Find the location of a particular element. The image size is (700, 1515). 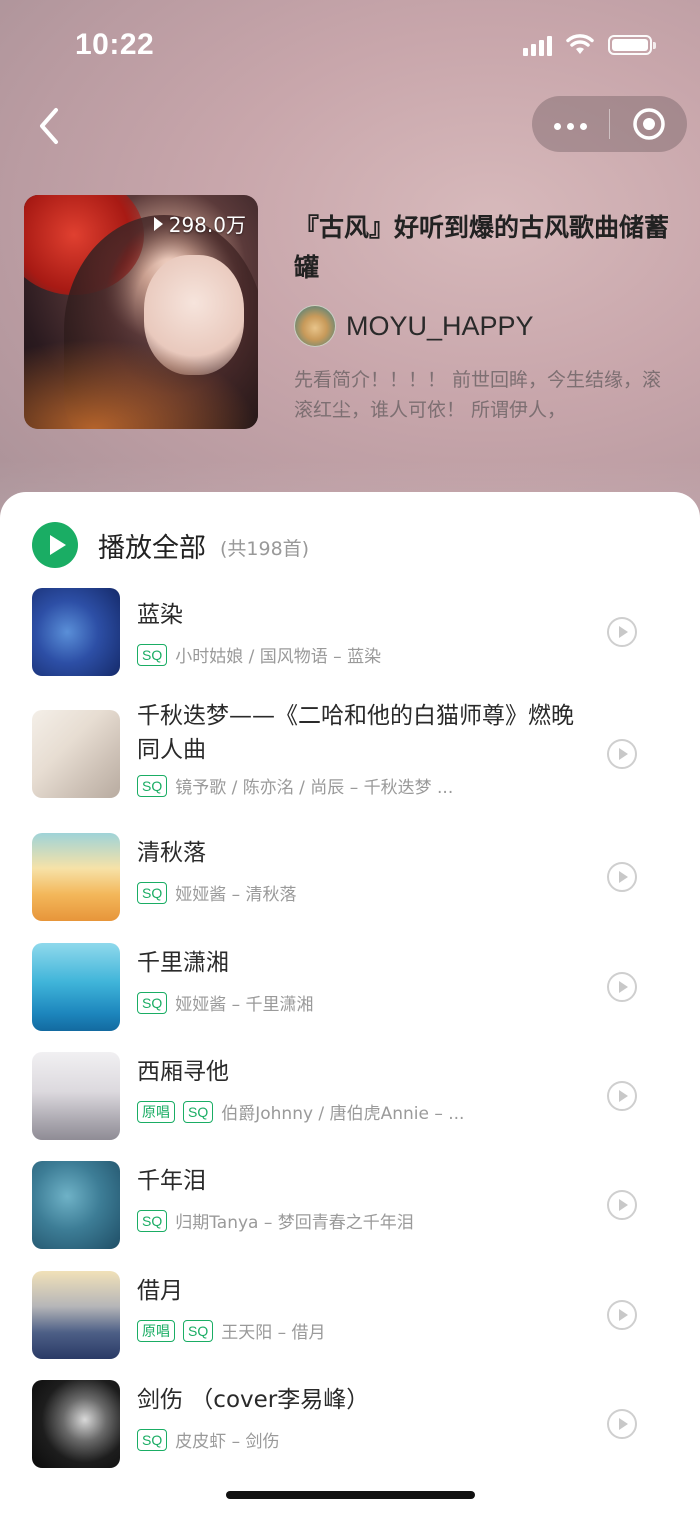

song-title: 剑伤 （cover李易峰） is located at coordinates (253, 1400).